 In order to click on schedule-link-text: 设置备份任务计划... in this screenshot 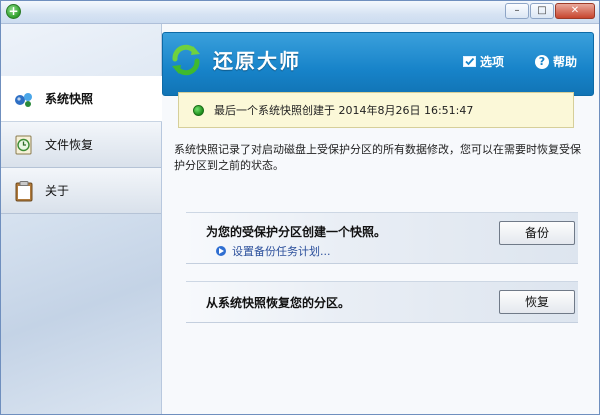, I will do `click(281, 251)`.